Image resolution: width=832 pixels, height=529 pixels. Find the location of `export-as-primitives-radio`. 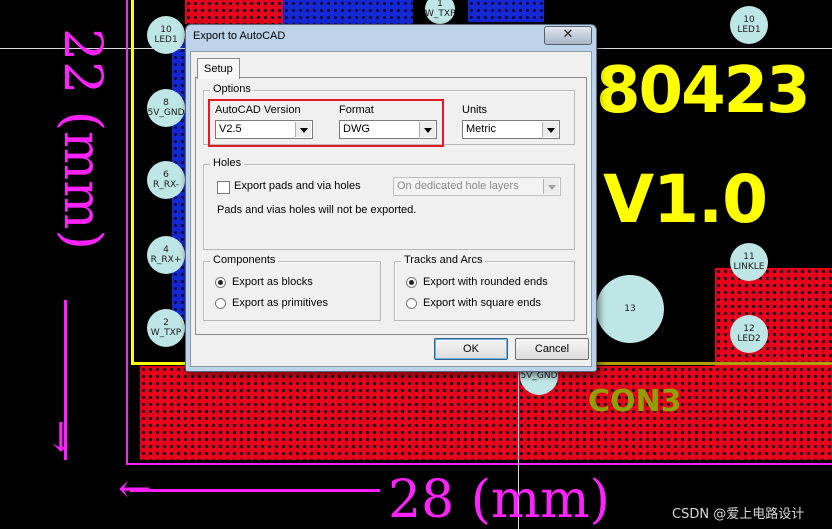

export-as-primitives-radio is located at coordinates (220, 303).